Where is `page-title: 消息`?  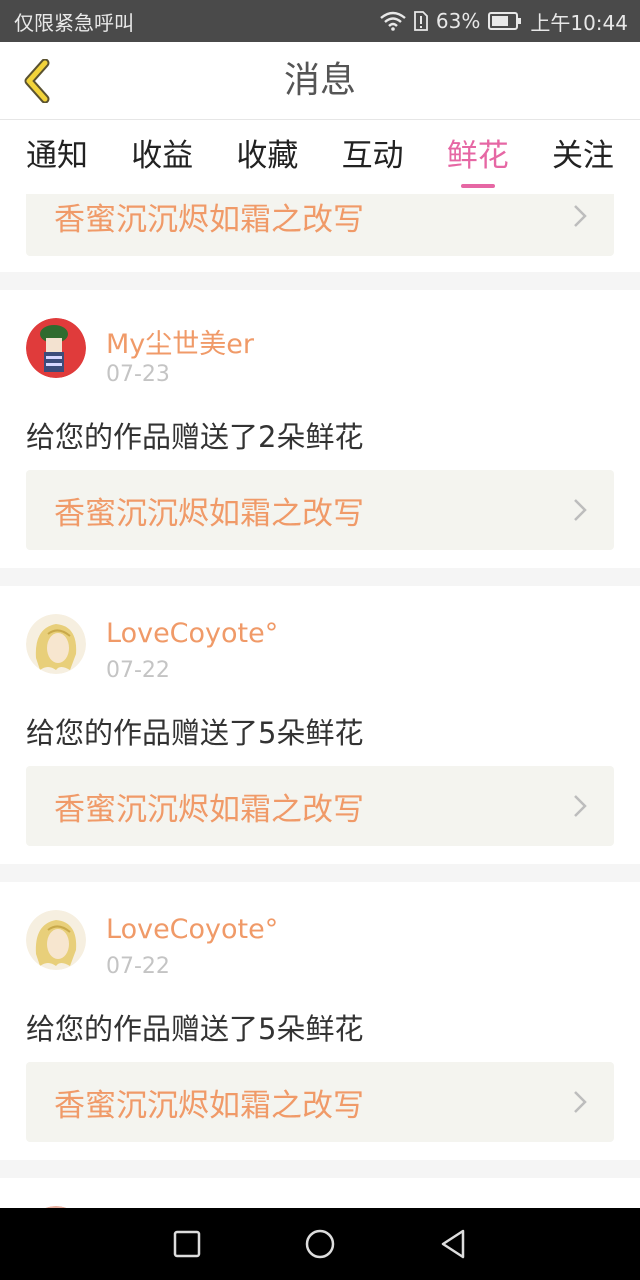 page-title: 消息 is located at coordinates (319, 80).